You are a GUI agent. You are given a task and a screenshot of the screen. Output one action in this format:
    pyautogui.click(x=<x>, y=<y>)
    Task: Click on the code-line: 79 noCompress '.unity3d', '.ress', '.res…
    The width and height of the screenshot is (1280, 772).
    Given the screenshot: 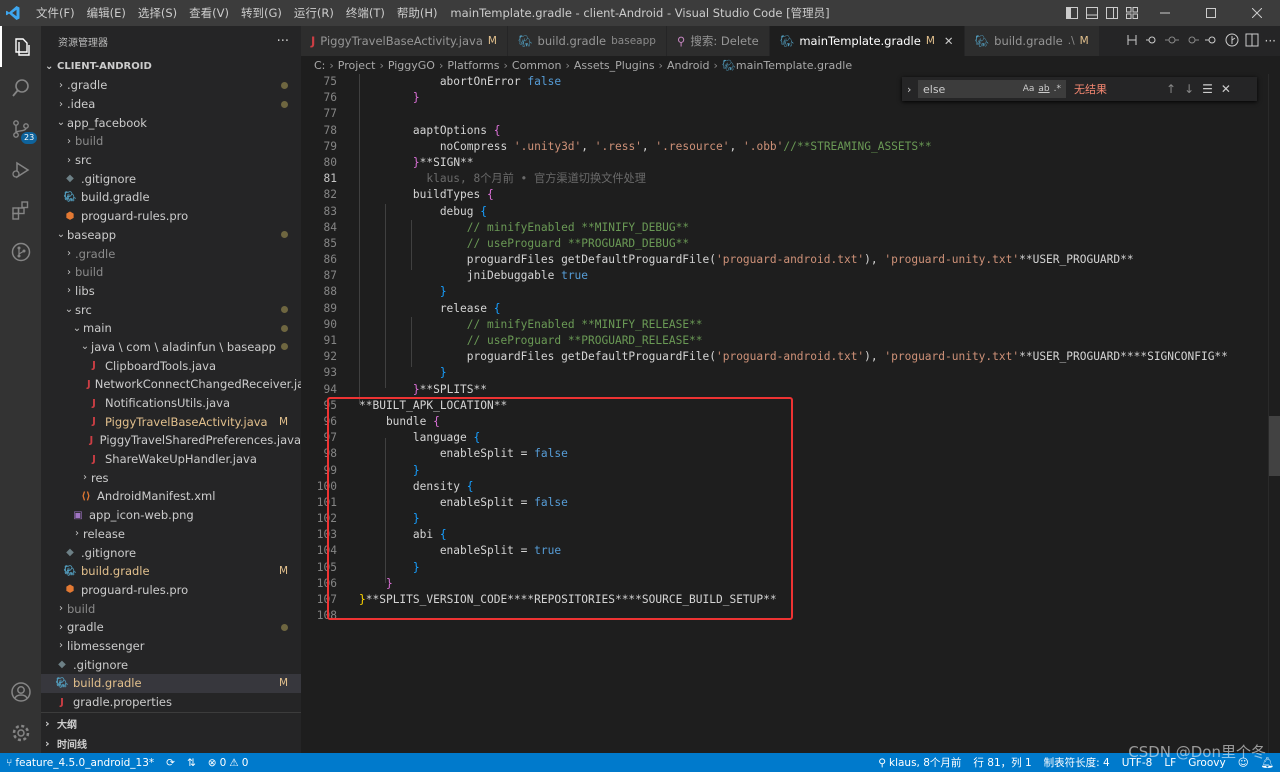 What is the action you would take?
    pyautogui.click(x=784, y=147)
    